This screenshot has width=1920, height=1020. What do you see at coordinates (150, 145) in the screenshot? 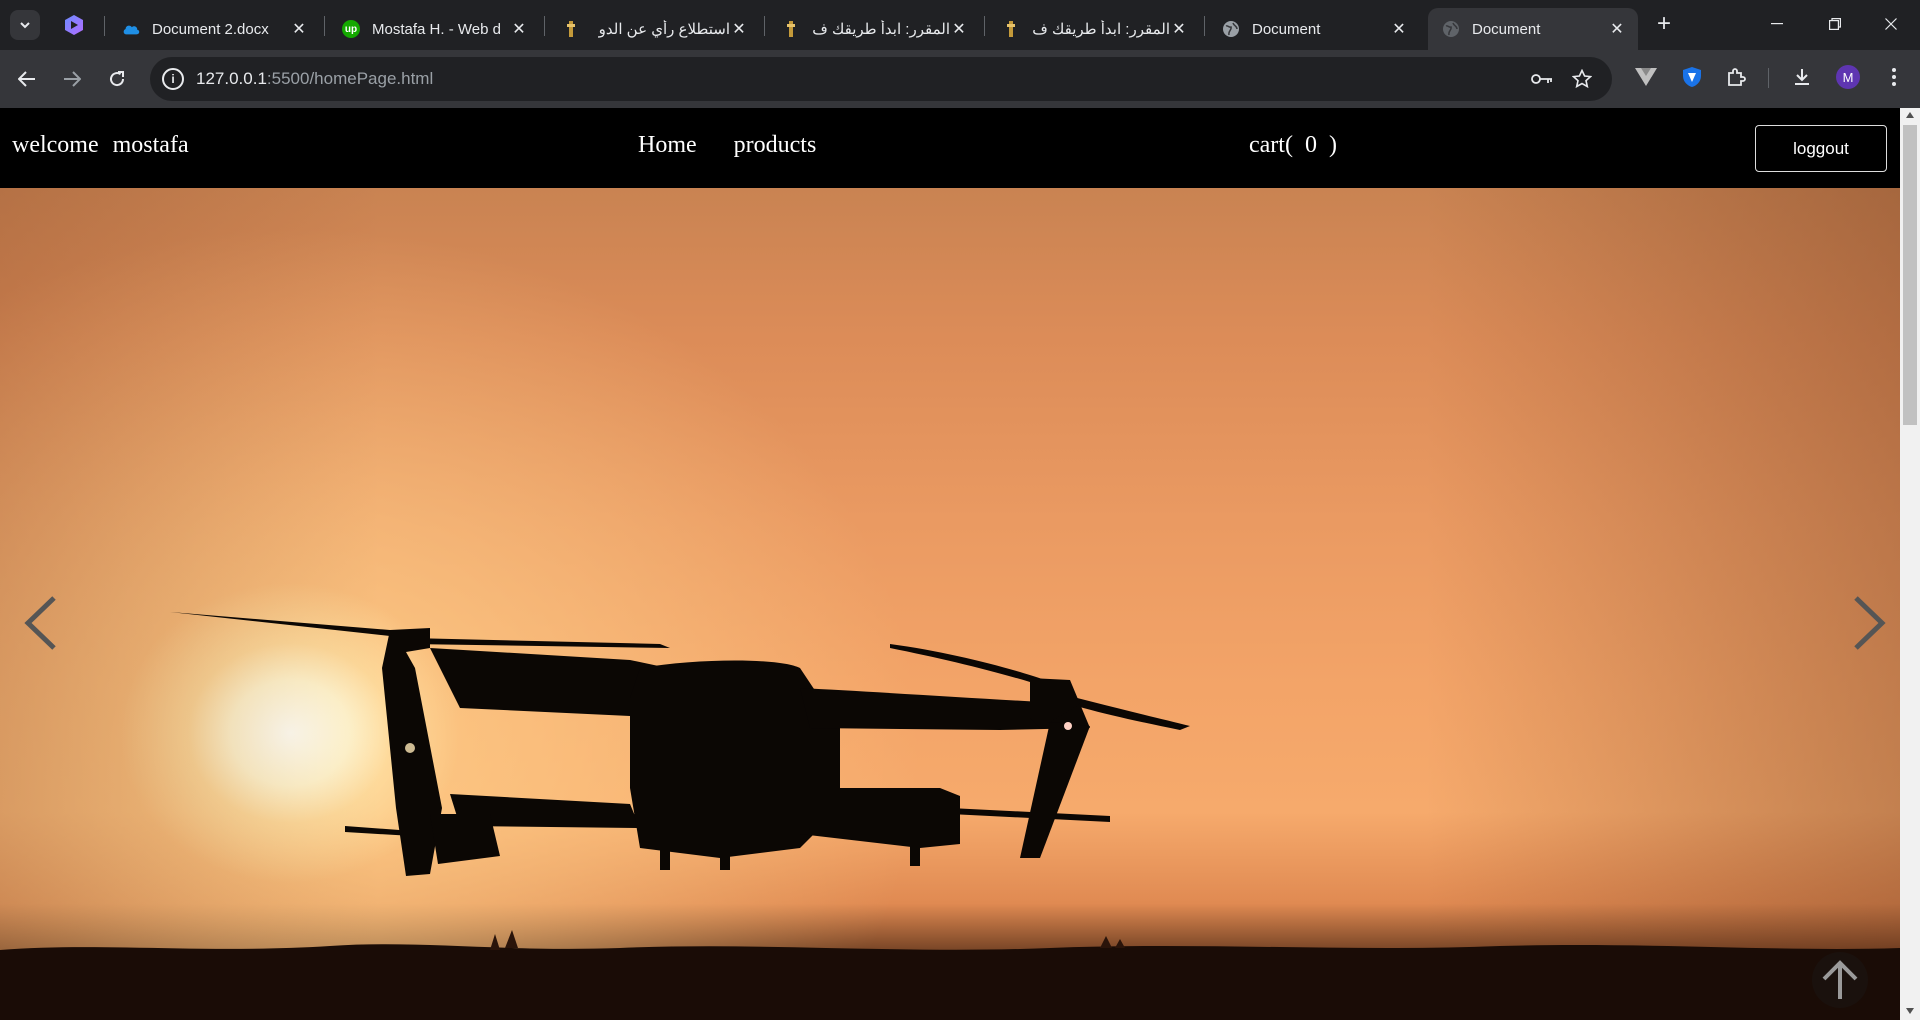
I see `username: mostafa` at bounding box center [150, 145].